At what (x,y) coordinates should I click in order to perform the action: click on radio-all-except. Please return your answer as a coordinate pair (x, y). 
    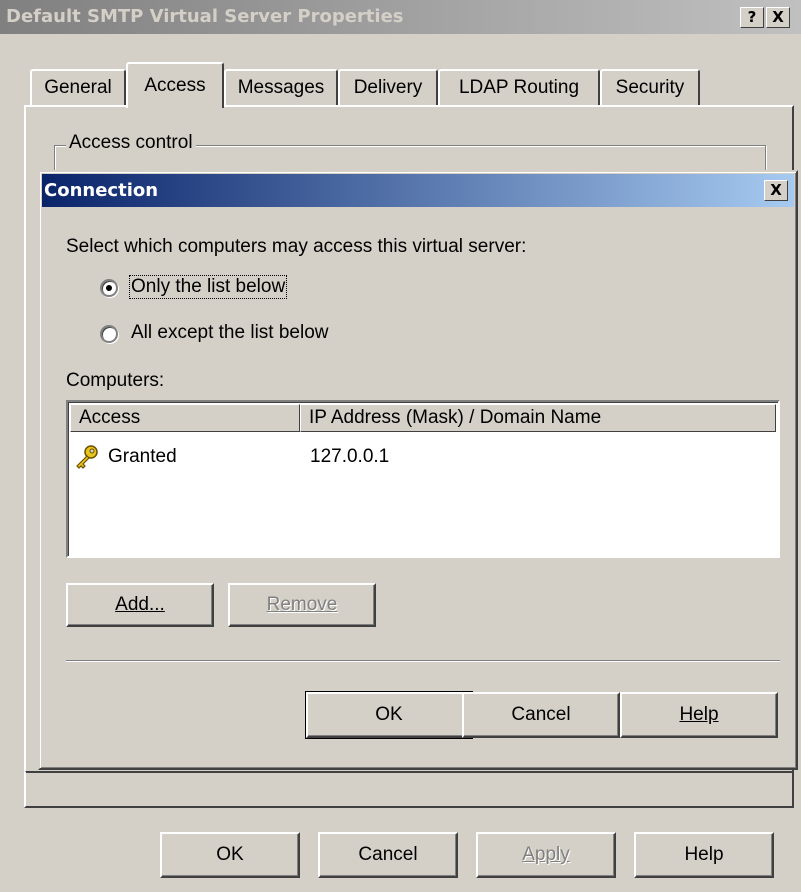
    Looking at the image, I should click on (109, 334).